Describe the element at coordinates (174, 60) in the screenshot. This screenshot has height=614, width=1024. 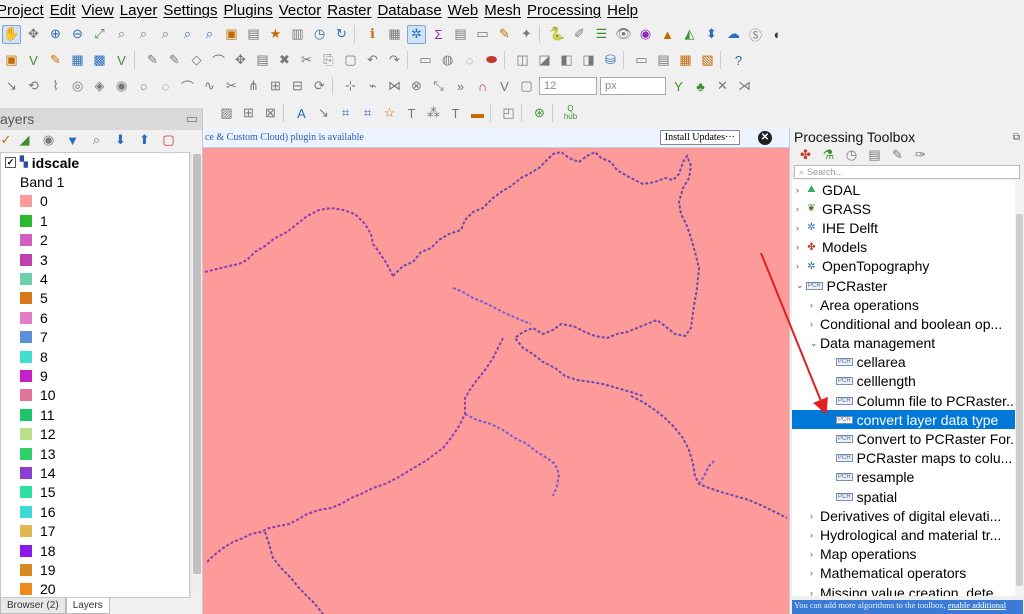
I see `save-edits-icon: ✎` at that location.